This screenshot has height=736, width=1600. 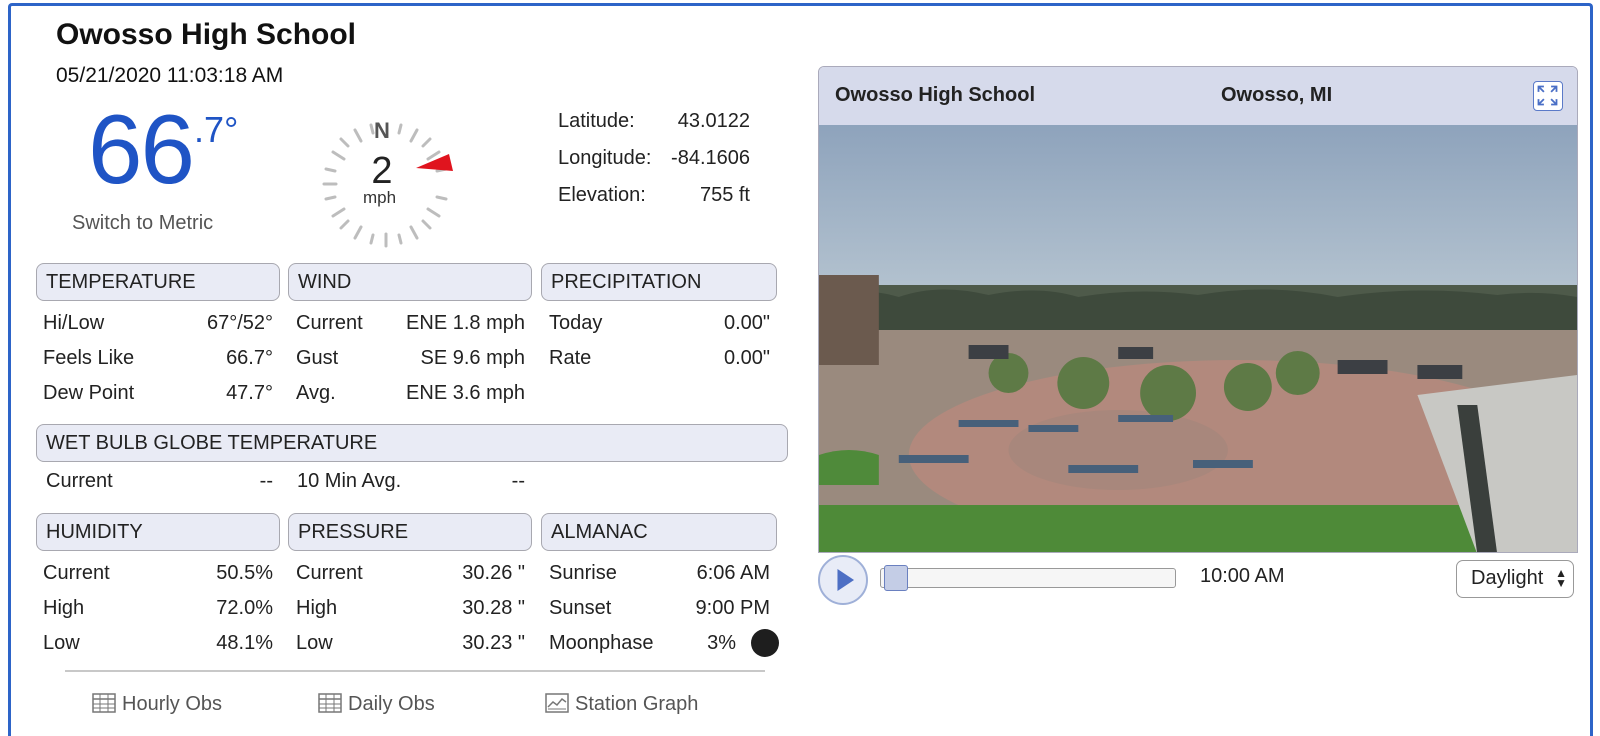 I want to click on pressure-row-label: Current, so click(x=329, y=573).